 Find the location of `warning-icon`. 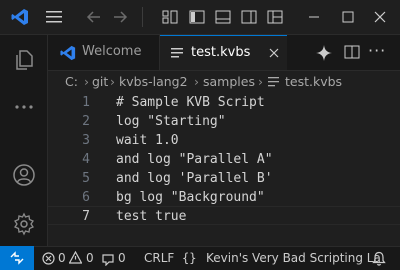

warning-icon is located at coordinates (75, 257).